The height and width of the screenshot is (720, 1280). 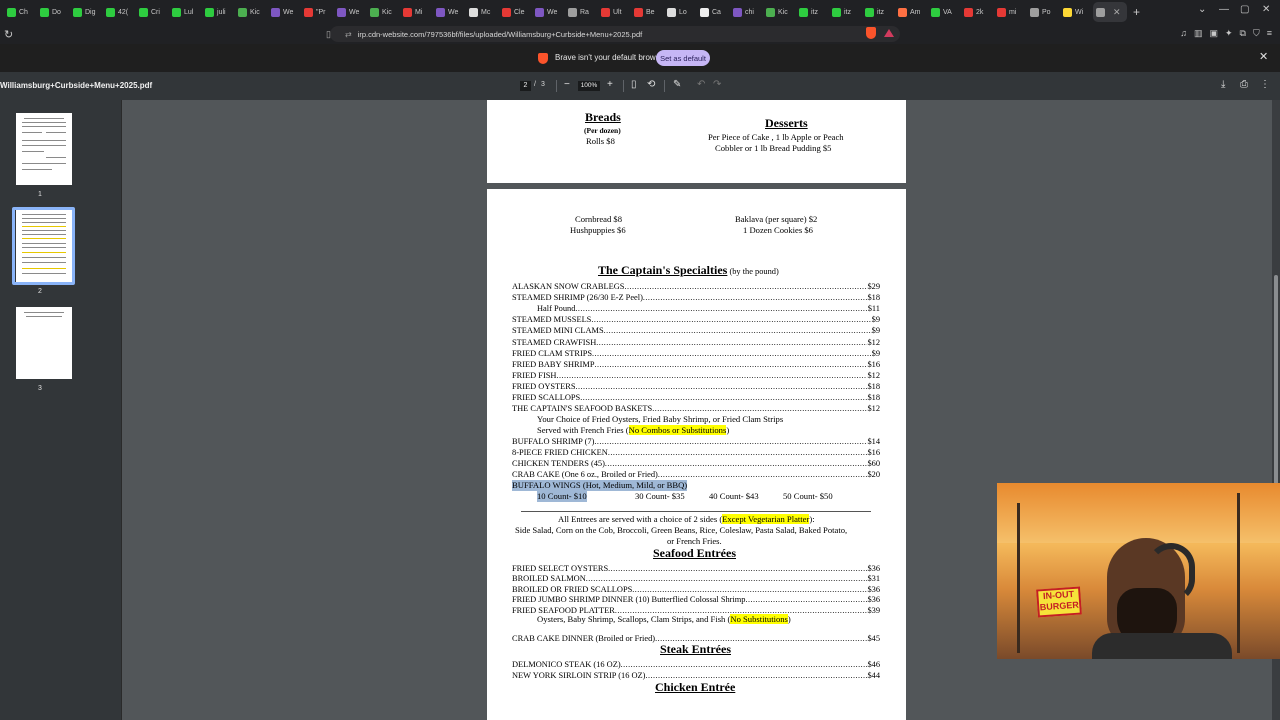 What do you see at coordinates (680, 12) in the screenshot?
I see `browser-tab: Lo` at bounding box center [680, 12].